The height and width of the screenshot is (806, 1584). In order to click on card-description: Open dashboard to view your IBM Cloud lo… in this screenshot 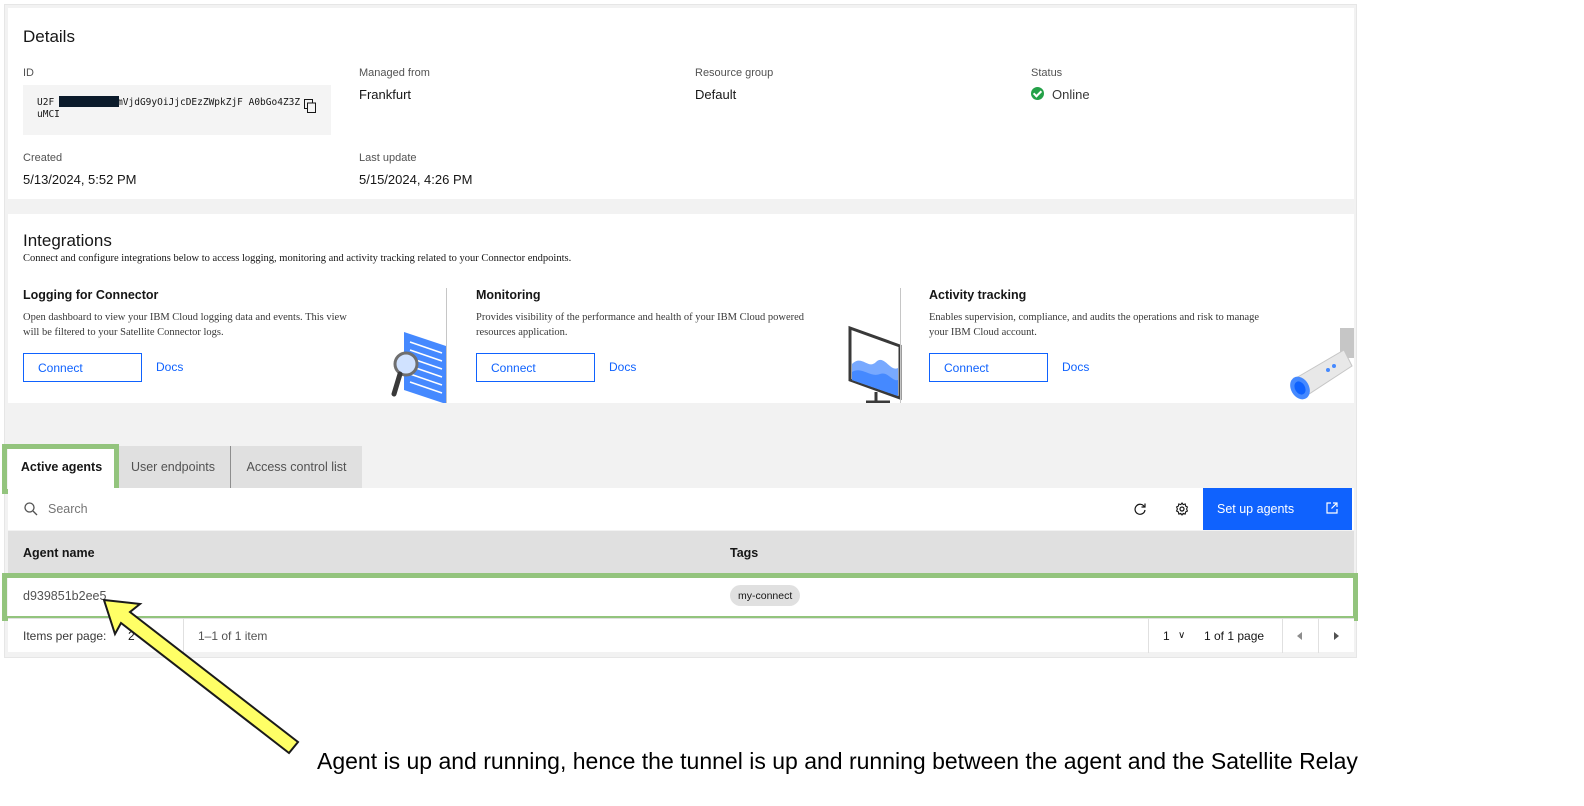, I will do `click(185, 325)`.